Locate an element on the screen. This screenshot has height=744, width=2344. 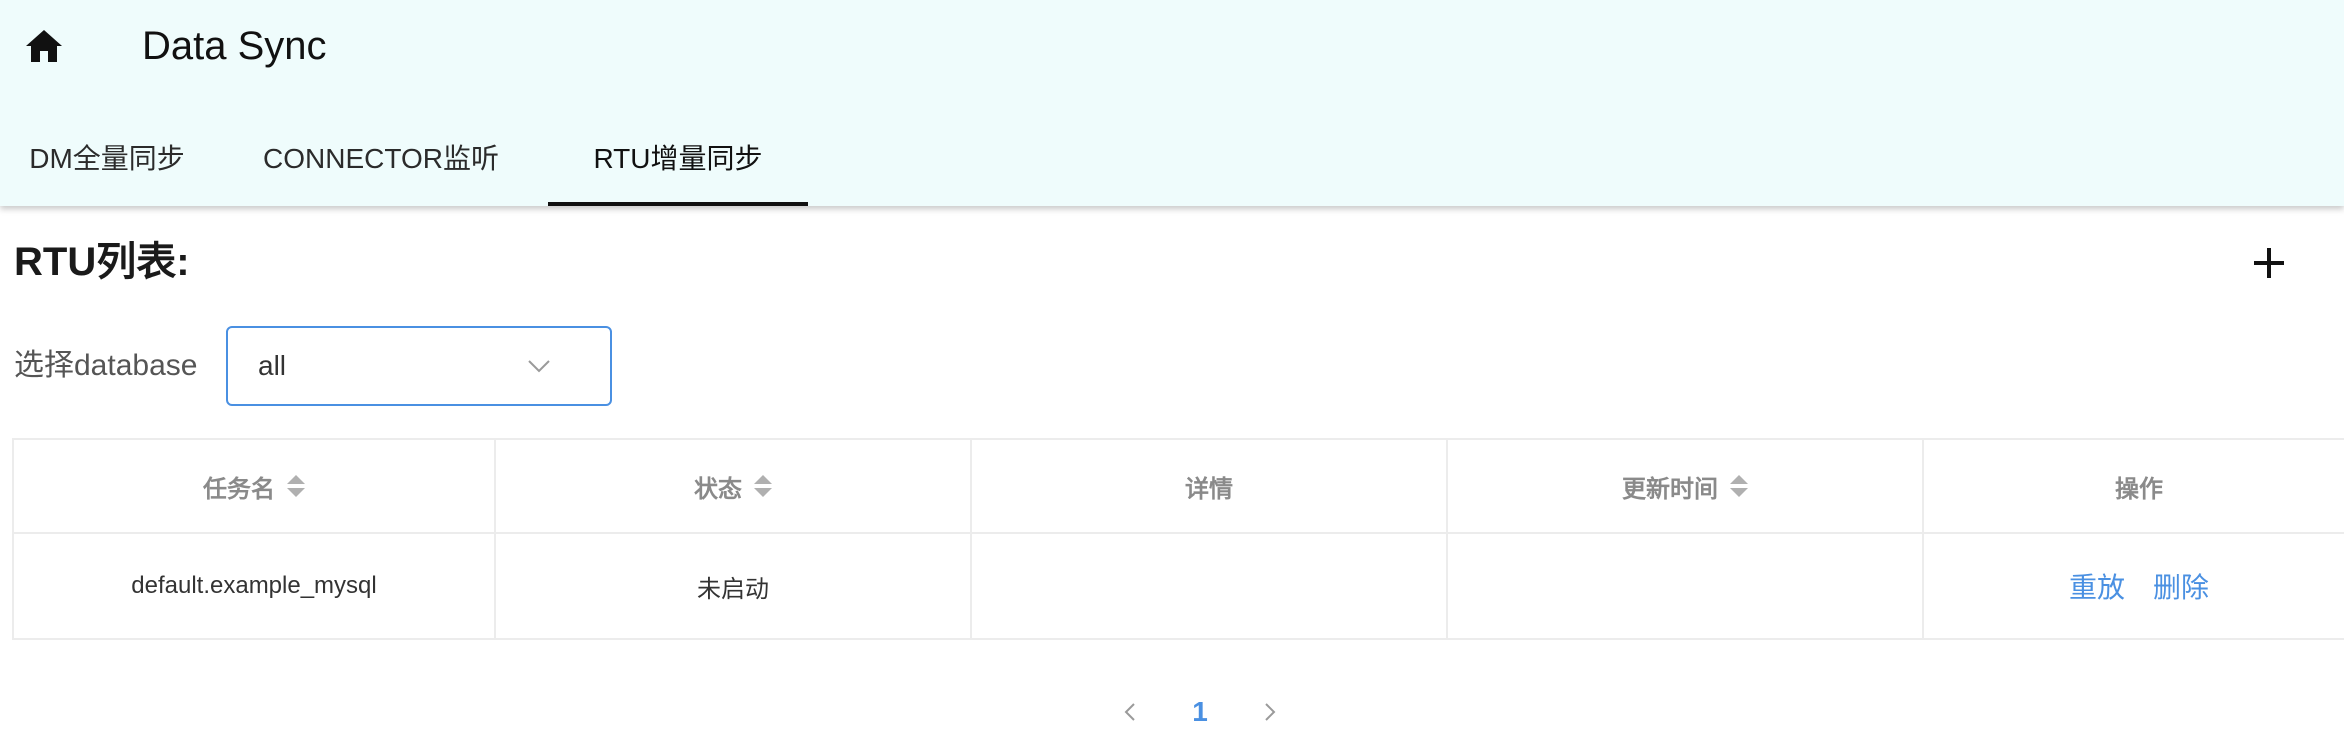
database-select-value: all is located at coordinates (272, 365).